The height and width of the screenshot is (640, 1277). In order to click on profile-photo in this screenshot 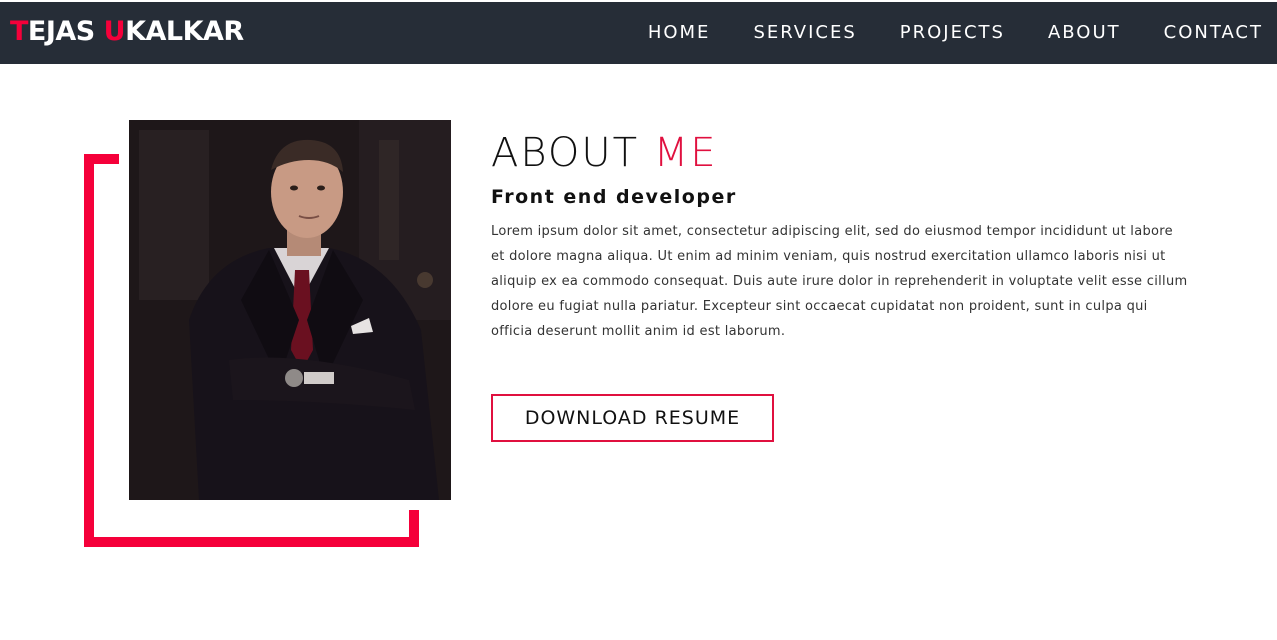, I will do `click(290, 310)`.